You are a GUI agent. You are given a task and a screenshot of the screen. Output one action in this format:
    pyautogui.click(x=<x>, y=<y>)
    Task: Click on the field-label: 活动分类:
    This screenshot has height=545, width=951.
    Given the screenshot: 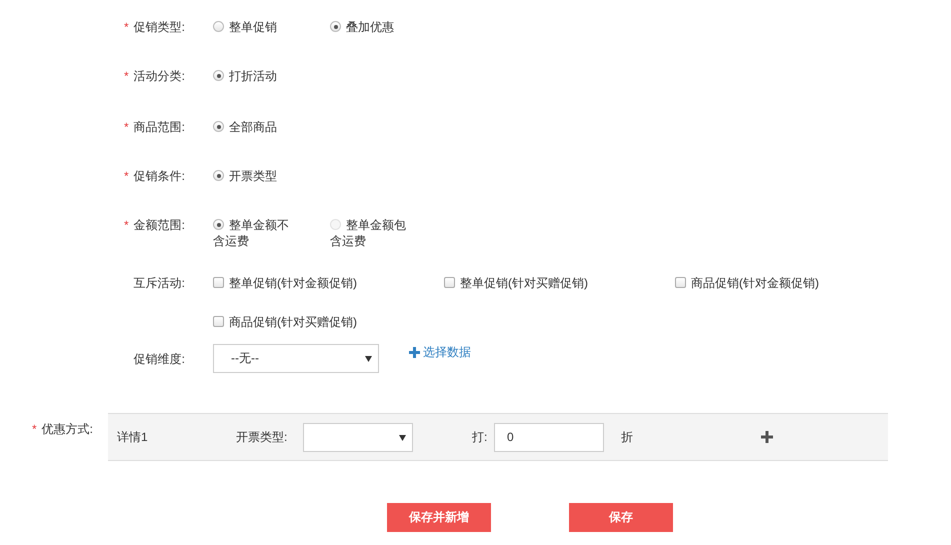 What is the action you would take?
    pyautogui.click(x=159, y=76)
    